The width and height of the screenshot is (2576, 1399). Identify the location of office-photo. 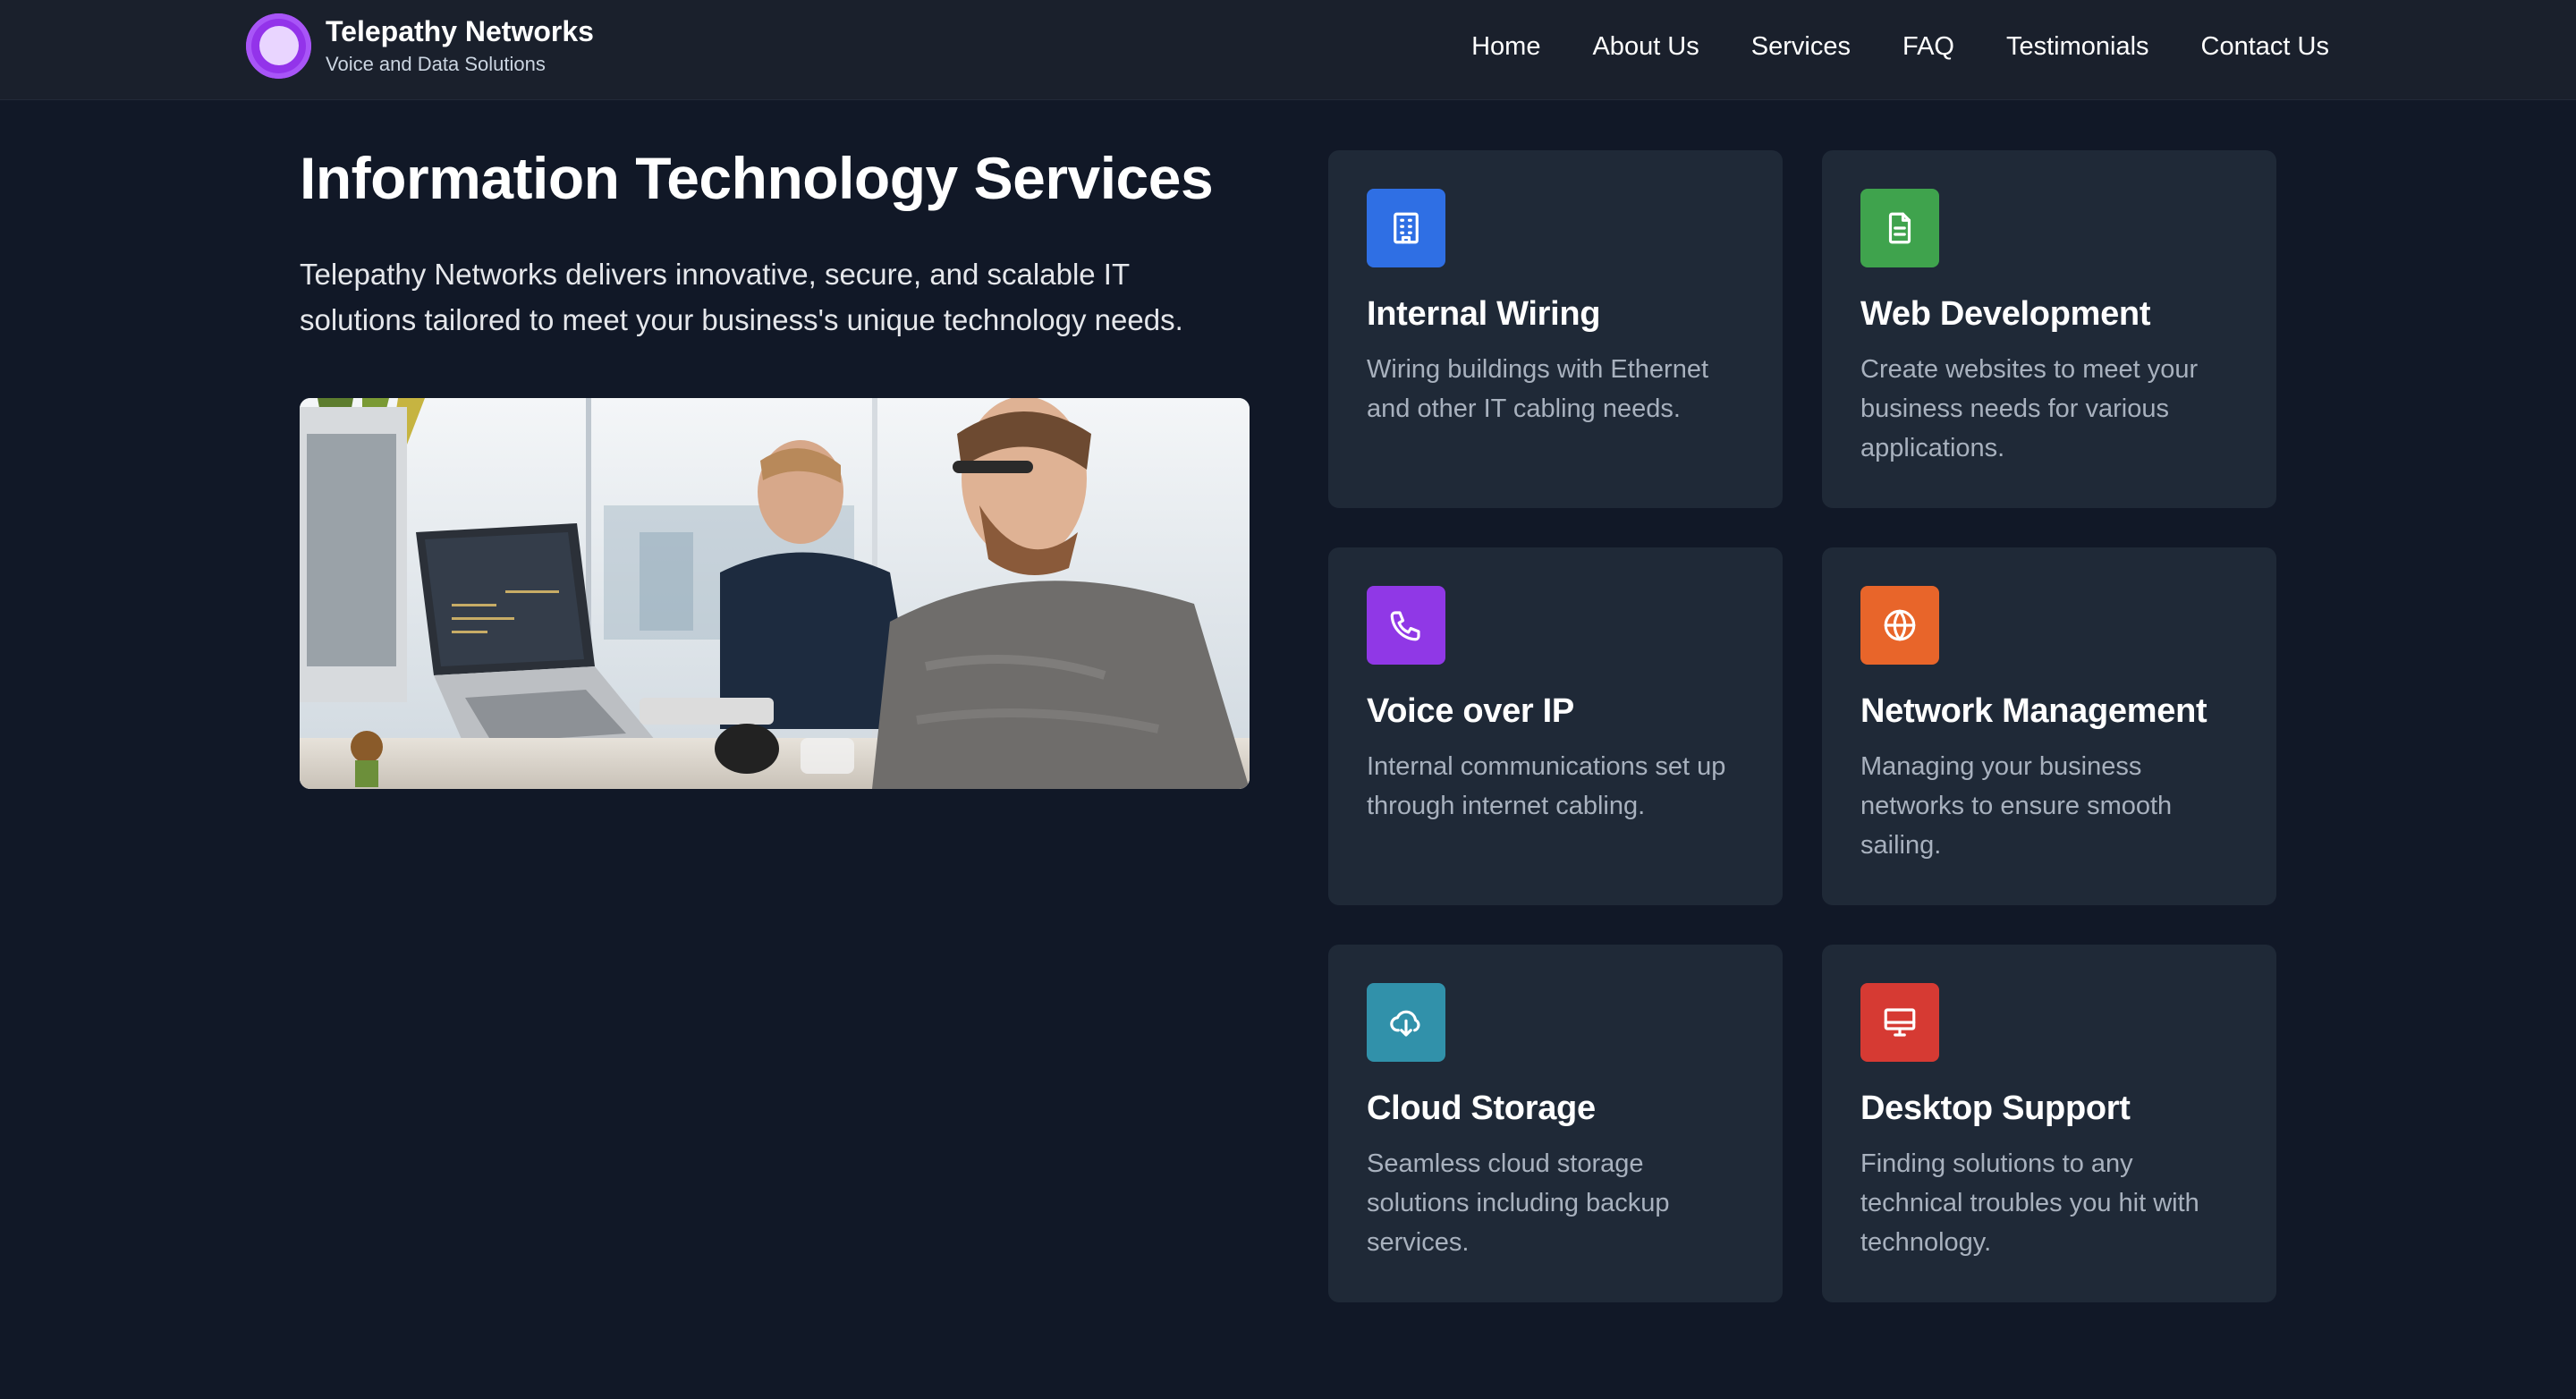
(775, 593).